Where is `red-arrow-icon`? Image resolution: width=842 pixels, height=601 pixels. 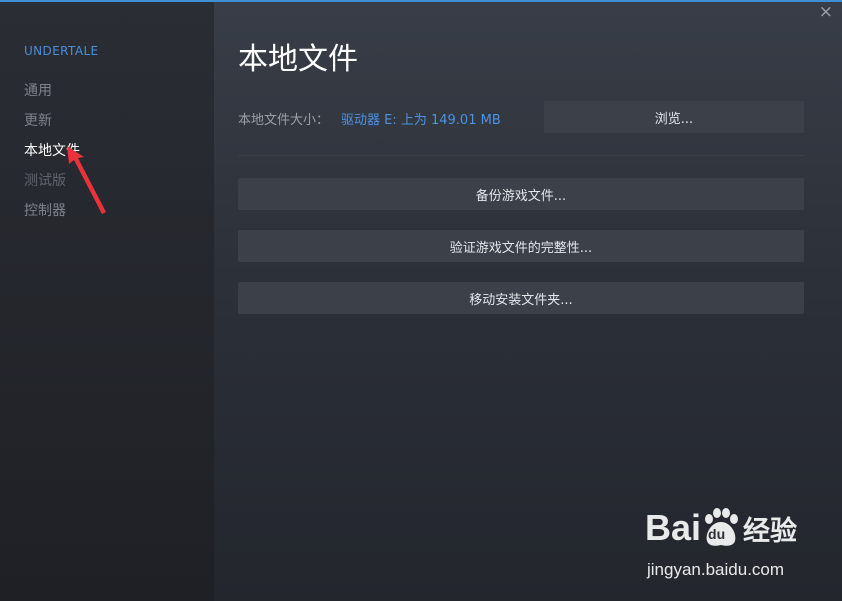
red-arrow-icon is located at coordinates (86, 180).